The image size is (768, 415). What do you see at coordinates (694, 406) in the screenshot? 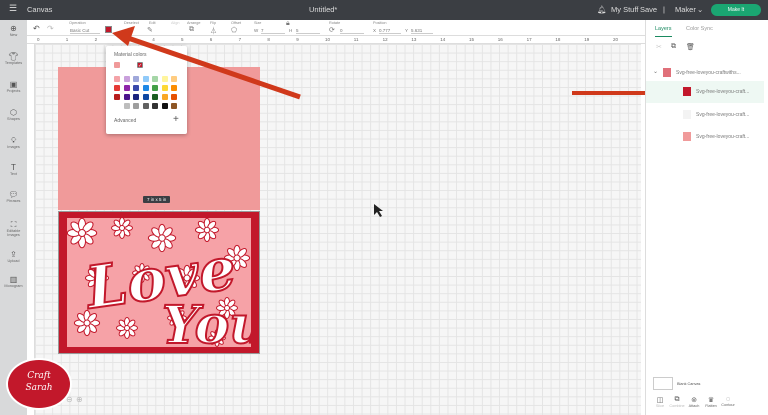
I see `tool-label: Attach` at bounding box center [694, 406].